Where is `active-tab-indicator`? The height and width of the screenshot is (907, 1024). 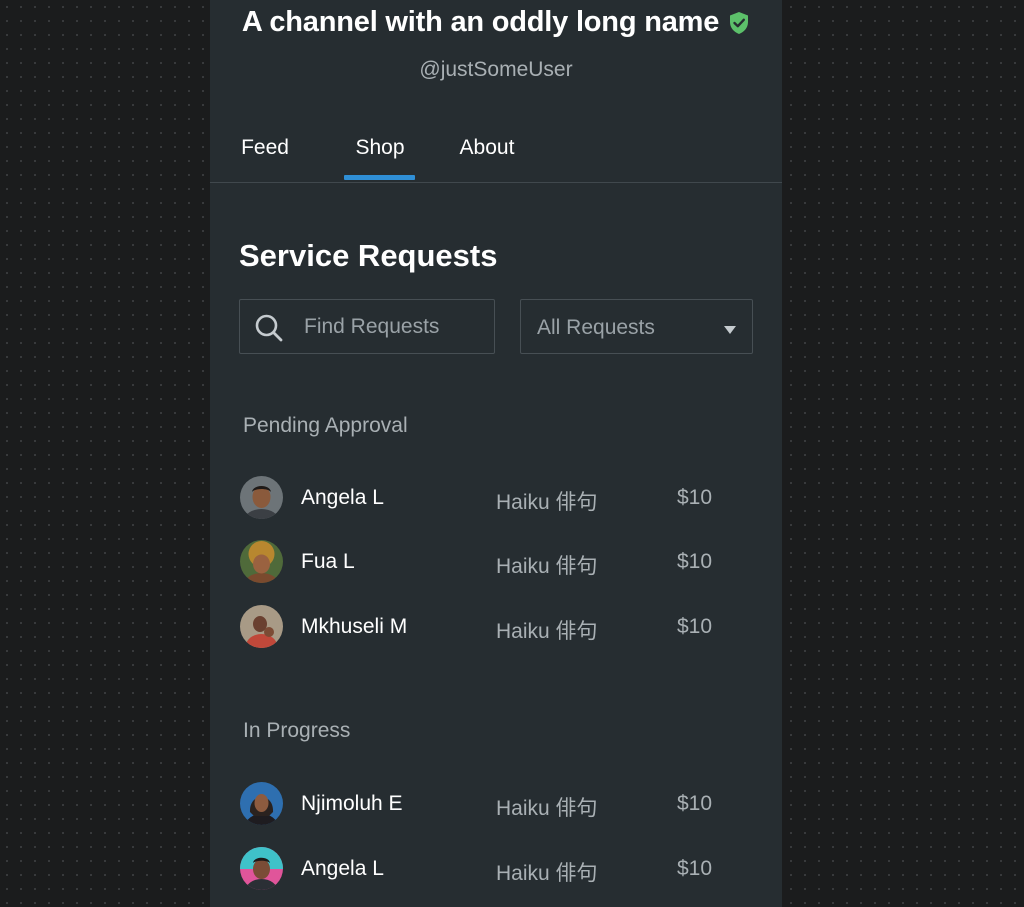
active-tab-indicator is located at coordinates (379, 177).